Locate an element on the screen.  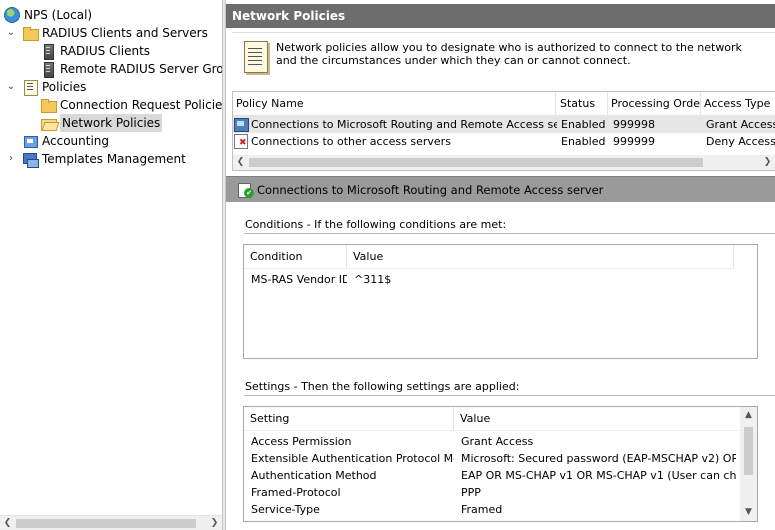
templates-icon is located at coordinates (30, 159).